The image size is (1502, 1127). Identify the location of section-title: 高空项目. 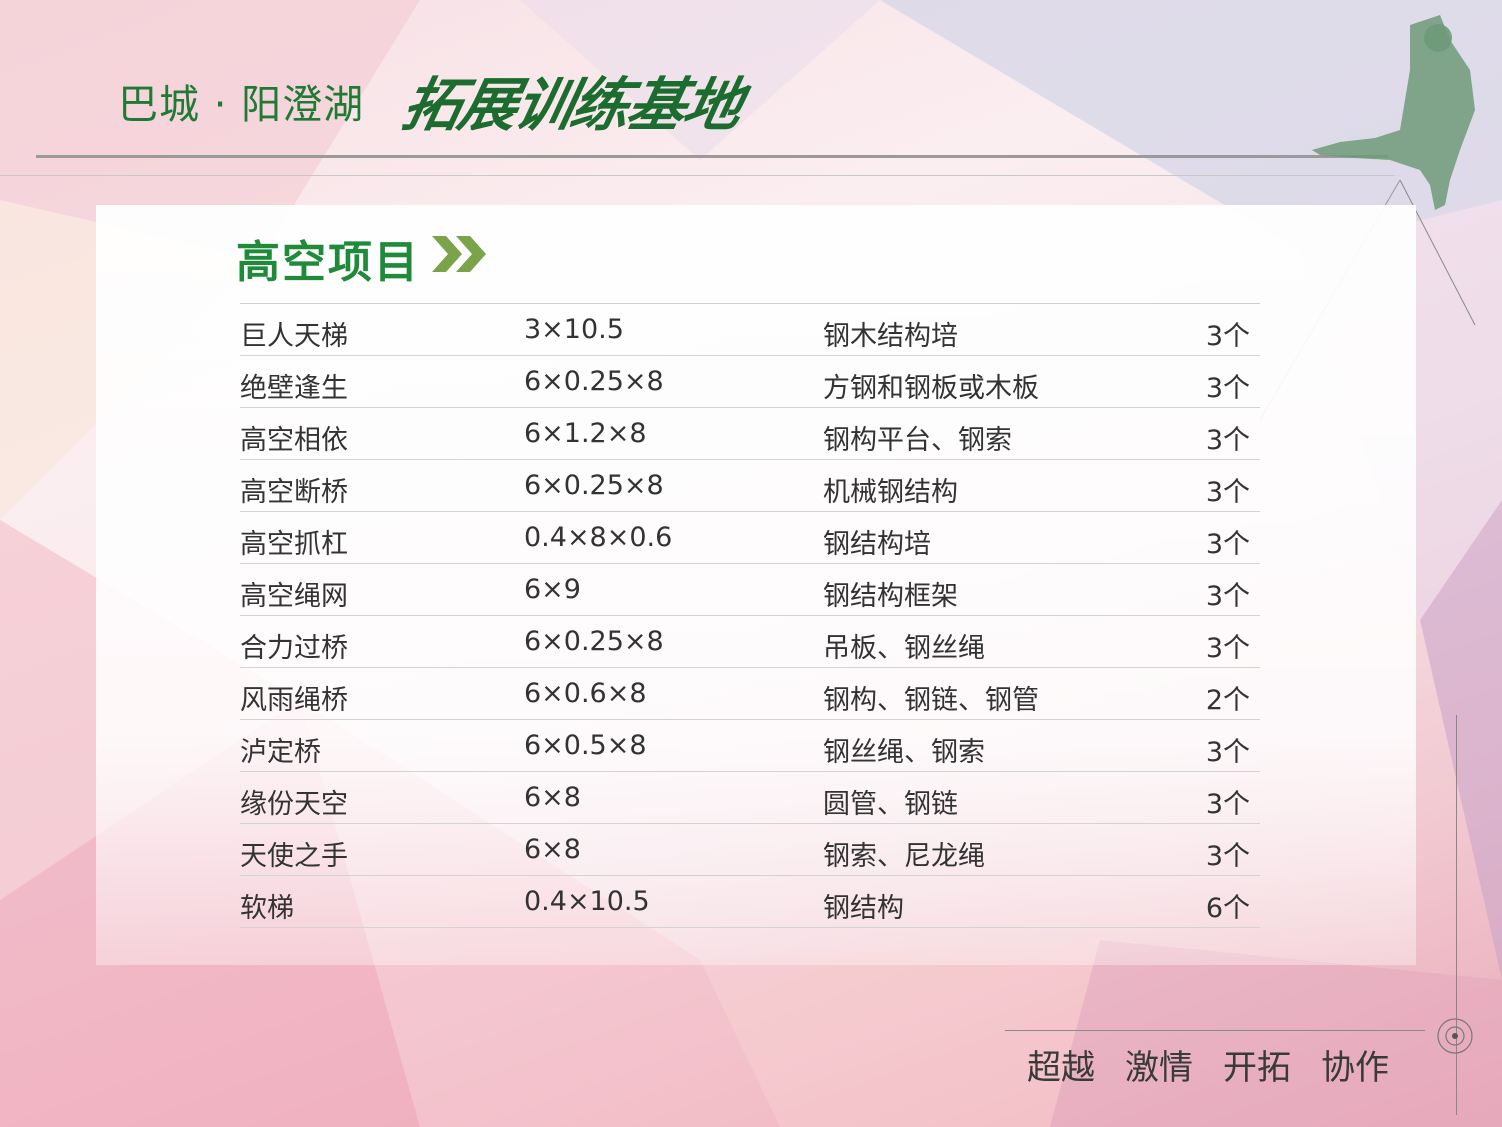
(328, 262).